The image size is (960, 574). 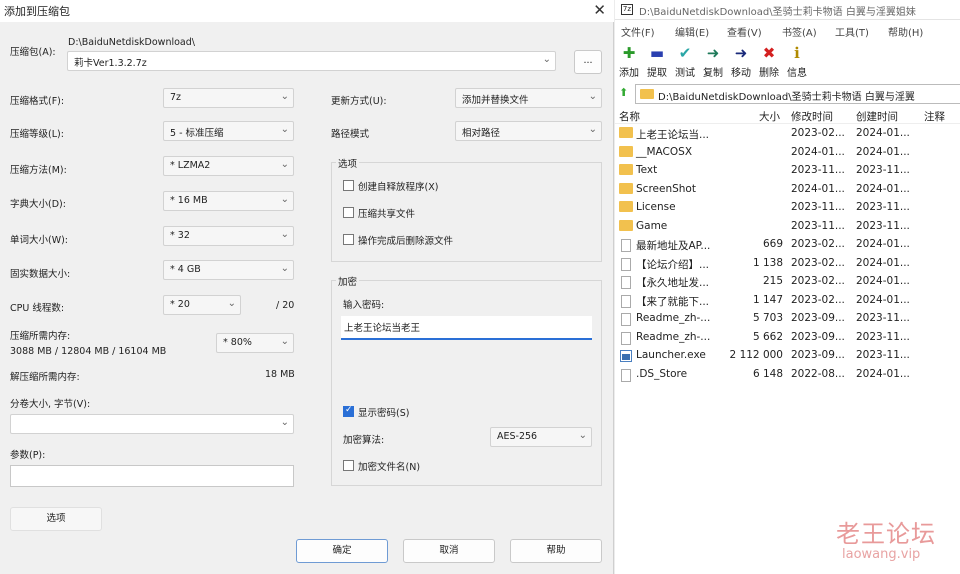 What do you see at coordinates (28, 455) in the screenshot?
I see `parameters-label: 参数(P):` at bounding box center [28, 455].